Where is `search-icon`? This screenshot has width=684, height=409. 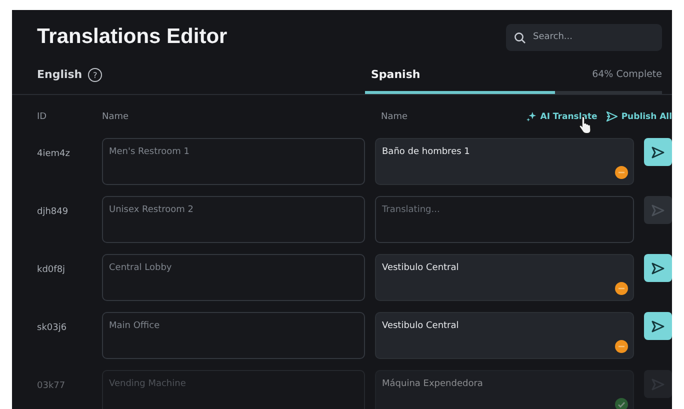
search-icon is located at coordinates (520, 38).